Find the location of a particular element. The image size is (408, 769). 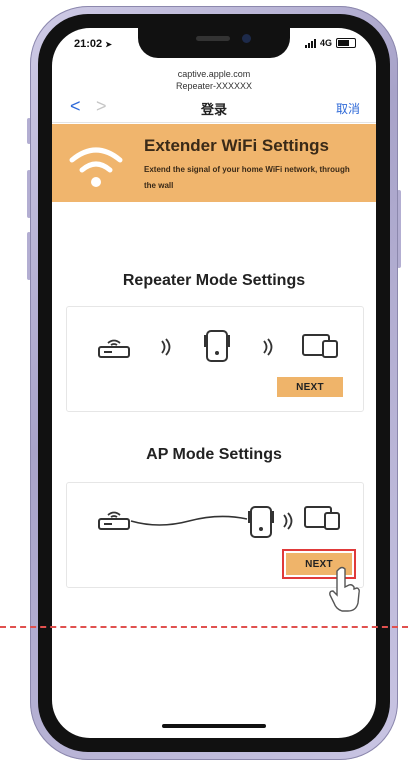

repeater-next-button: NEXT is located at coordinates (310, 387).